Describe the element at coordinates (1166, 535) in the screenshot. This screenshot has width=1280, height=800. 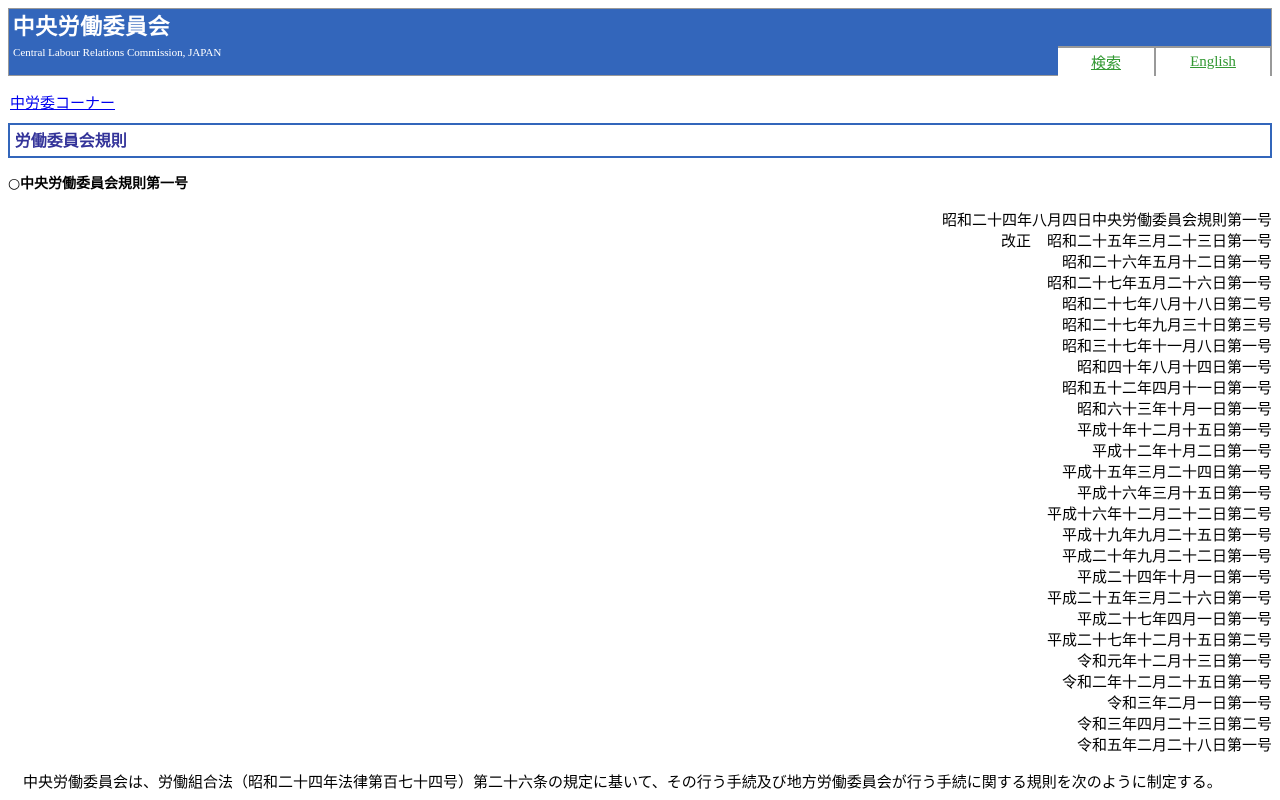
I see `amendment-date: 平成十九年九月二十五日第一号` at that location.